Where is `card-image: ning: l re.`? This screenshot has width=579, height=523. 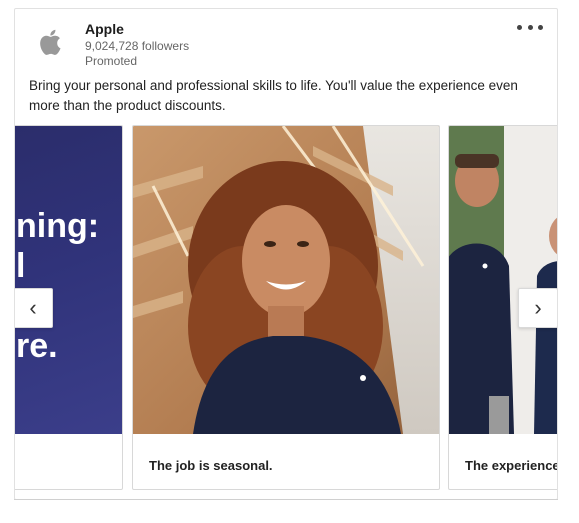
card-image: ning: l re. is located at coordinates (68, 280).